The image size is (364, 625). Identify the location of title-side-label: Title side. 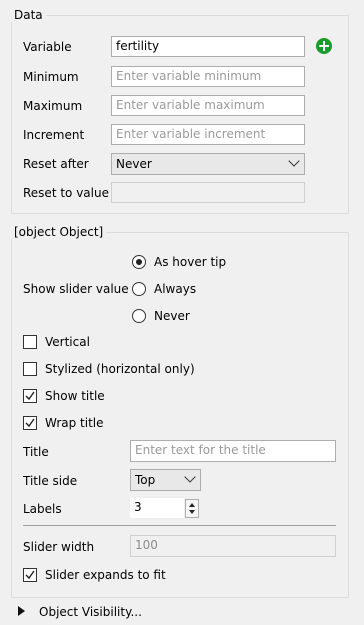
(50, 481).